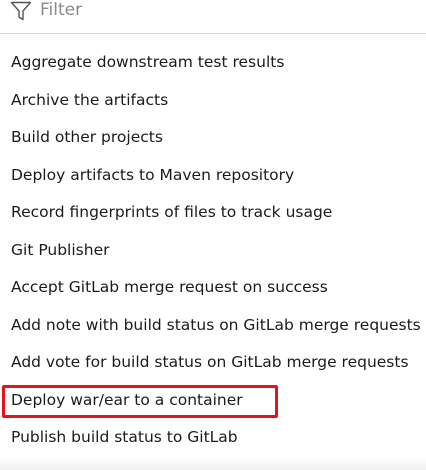 The height and width of the screenshot is (470, 426). Describe the element at coordinates (213, 401) in the screenshot. I see `menu-item-deploy-war-ear-to-container: Deploy war/ear to a container` at that location.